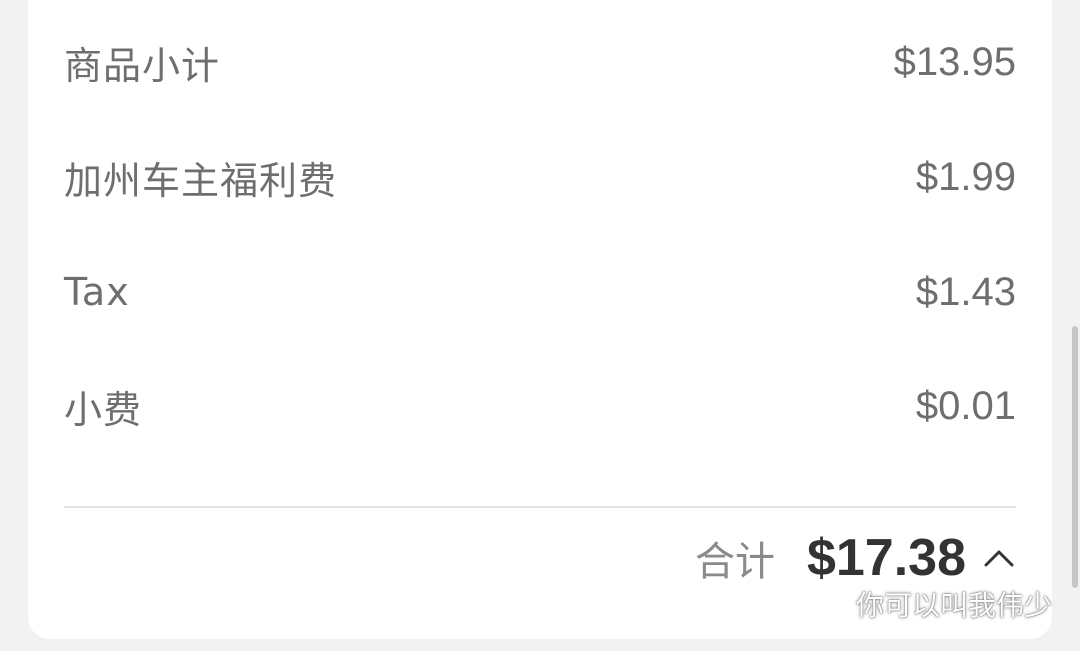 The image size is (1080, 651). What do you see at coordinates (954, 605) in the screenshot?
I see `watermark-text: 你可以叫我伟少` at bounding box center [954, 605].